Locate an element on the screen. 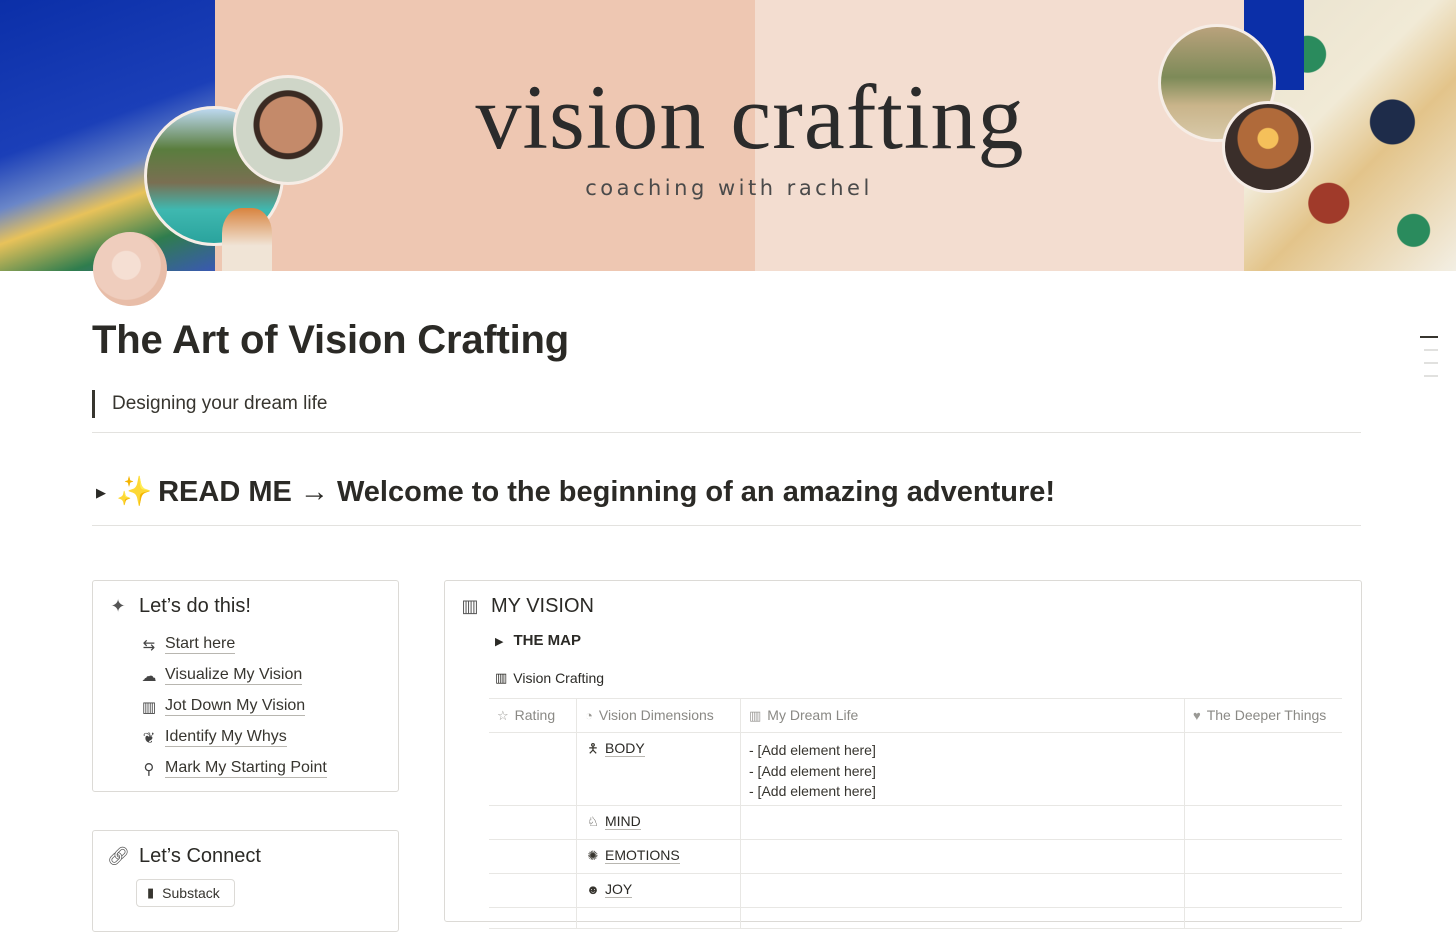 This screenshot has width=1456, height=932. column-label: Vision Dimensions is located at coordinates (656, 715).